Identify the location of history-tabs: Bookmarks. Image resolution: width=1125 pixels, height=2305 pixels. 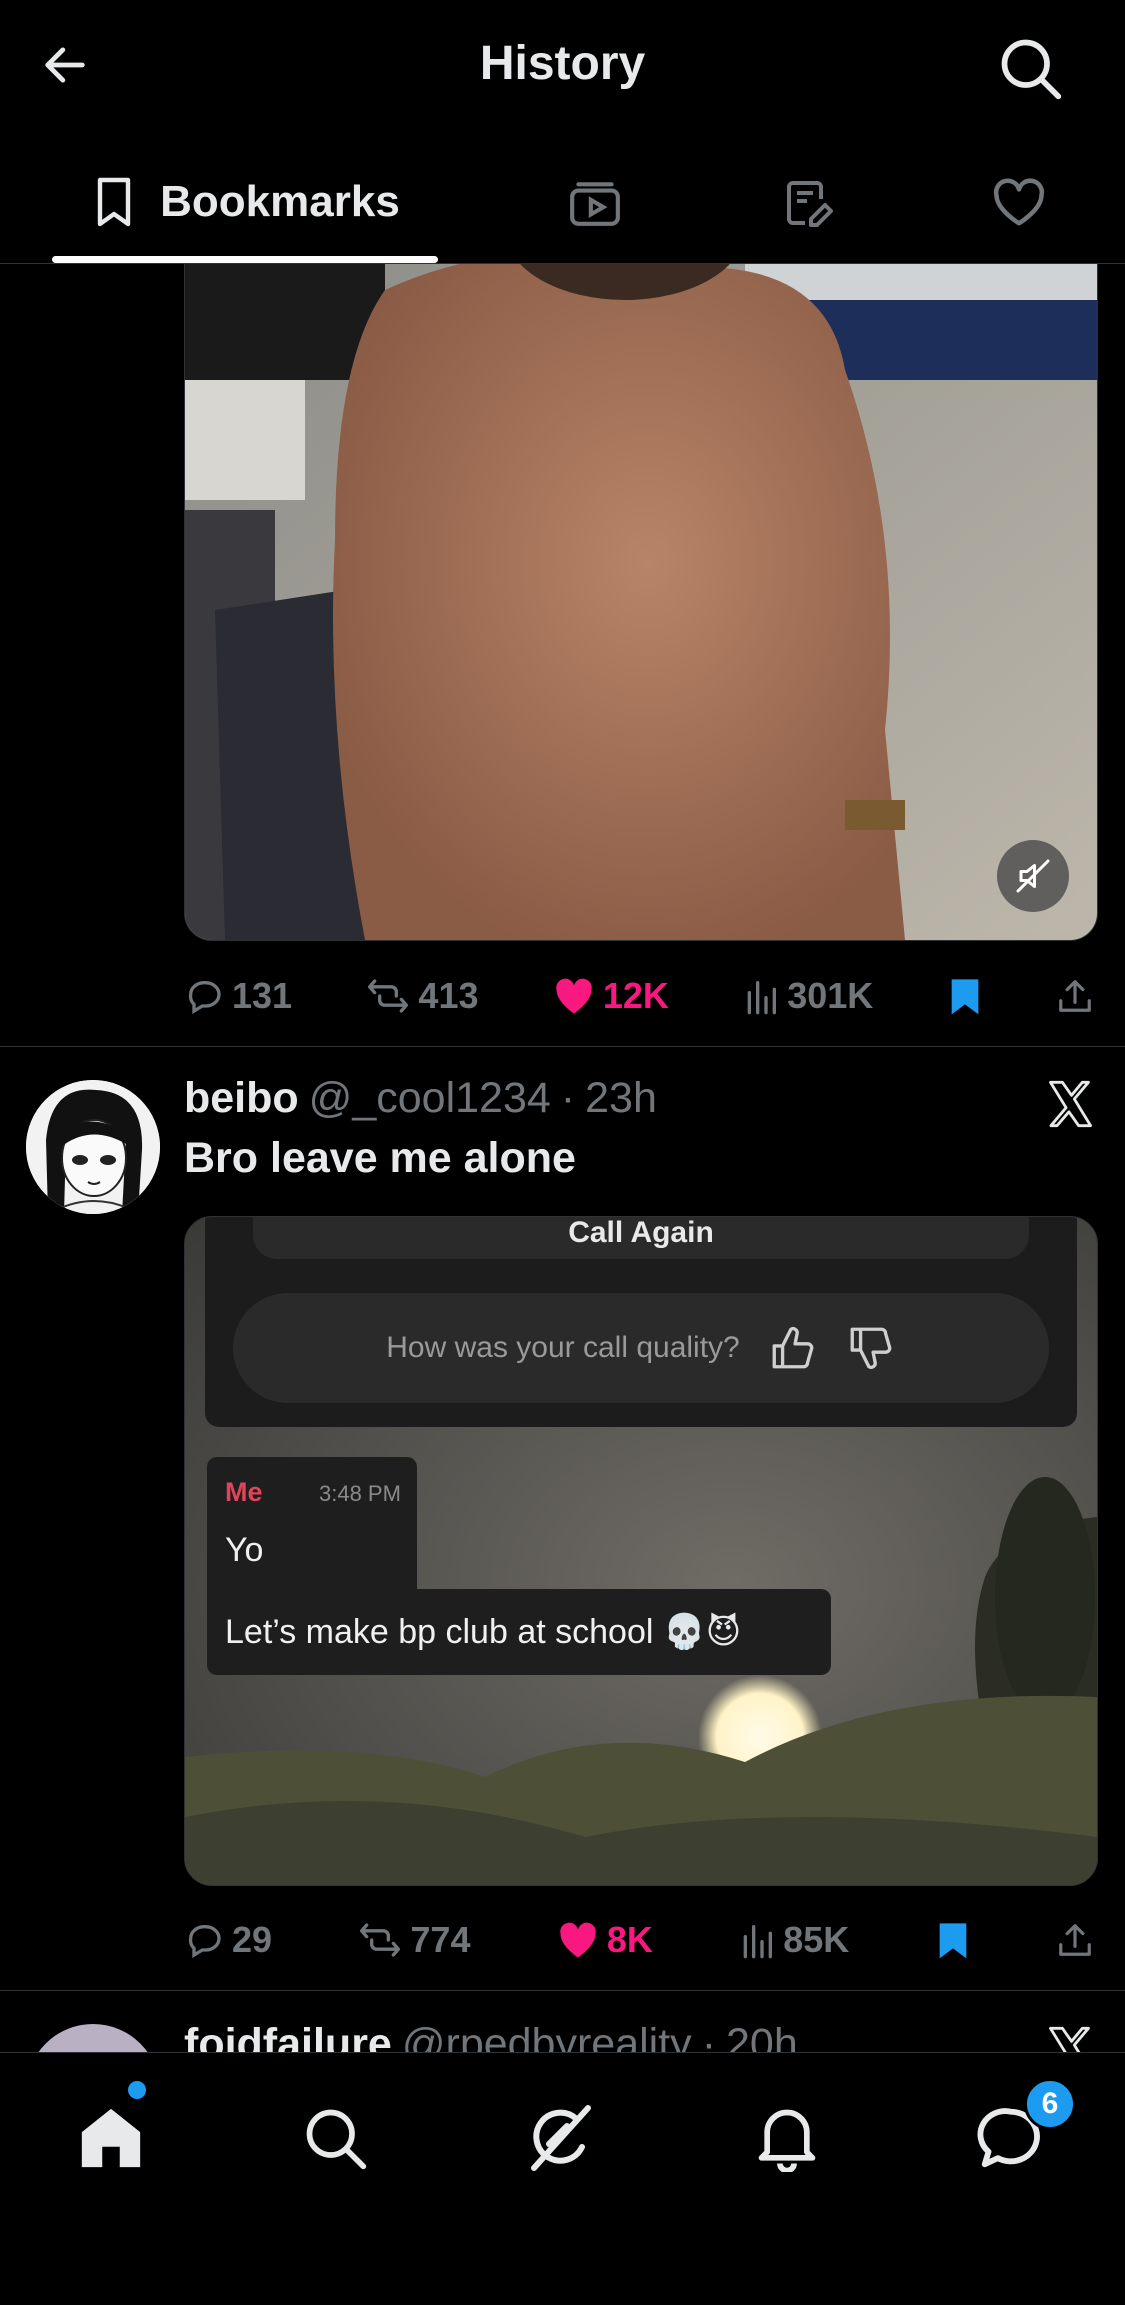
(562, 207).